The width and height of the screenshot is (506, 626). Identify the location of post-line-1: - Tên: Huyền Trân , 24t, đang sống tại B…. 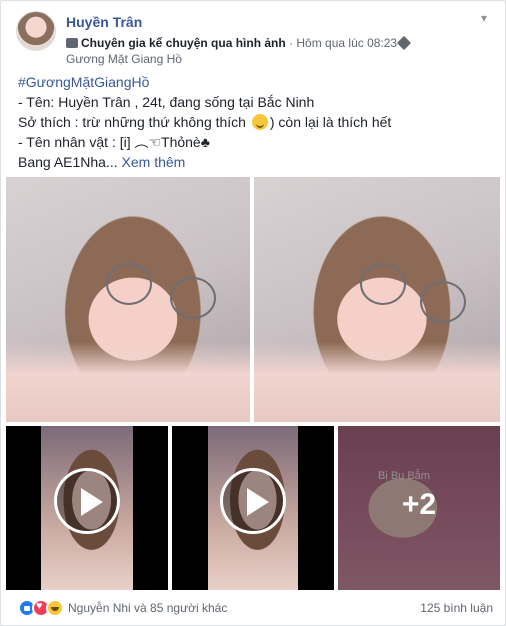
(166, 102).